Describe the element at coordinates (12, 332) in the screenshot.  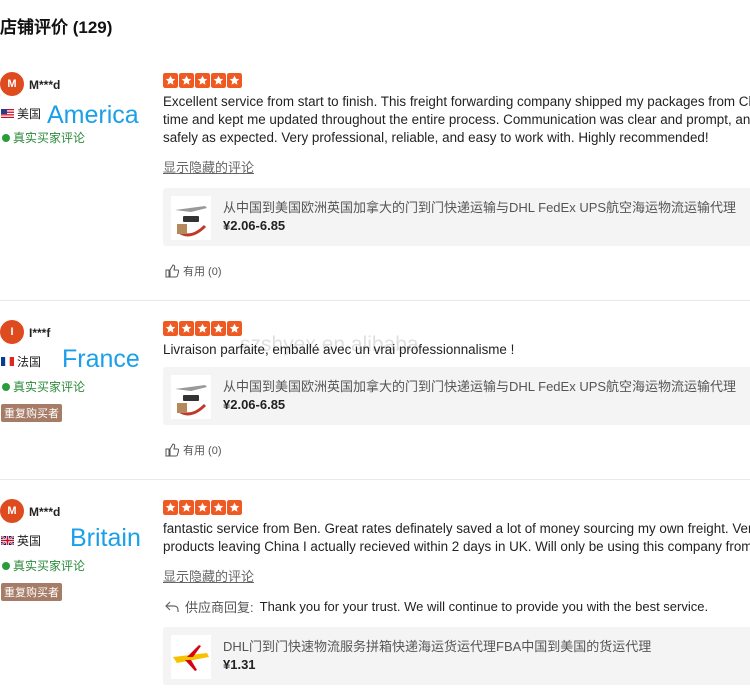
I see `avatar: I` at that location.